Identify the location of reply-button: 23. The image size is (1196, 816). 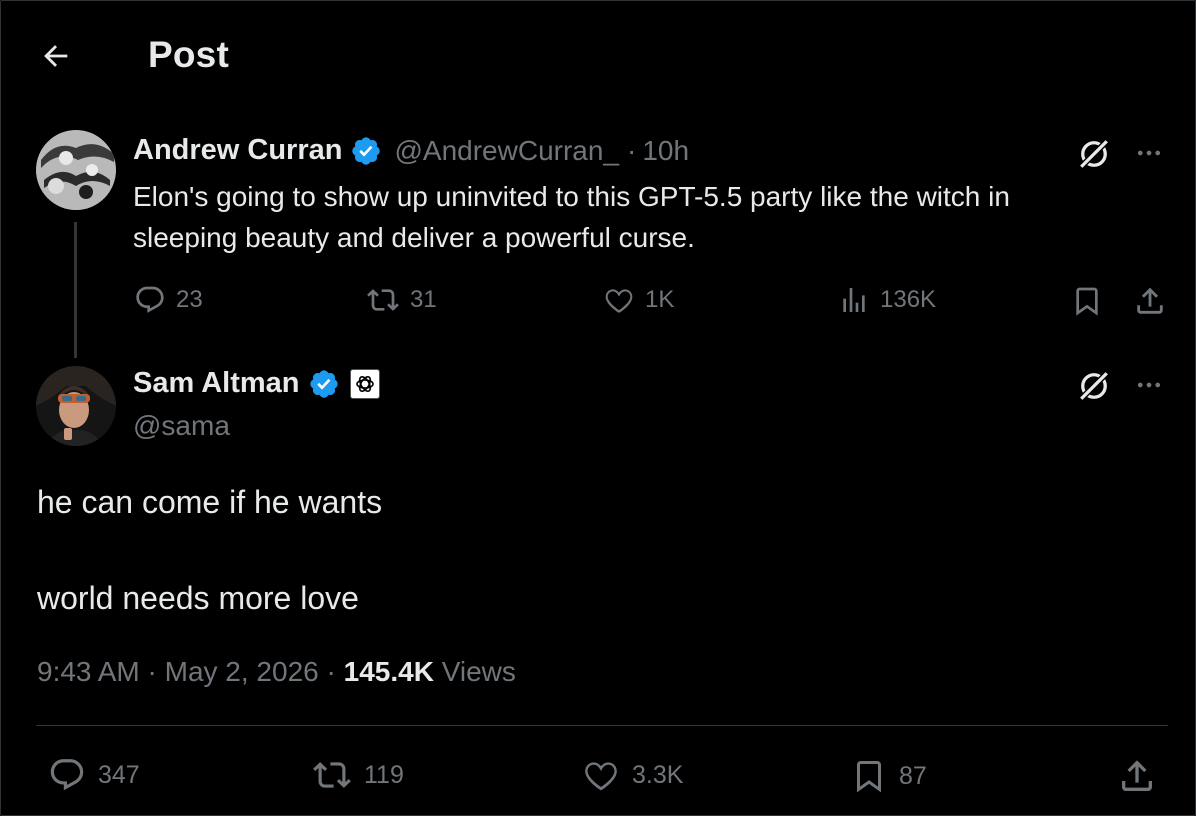
(168, 300).